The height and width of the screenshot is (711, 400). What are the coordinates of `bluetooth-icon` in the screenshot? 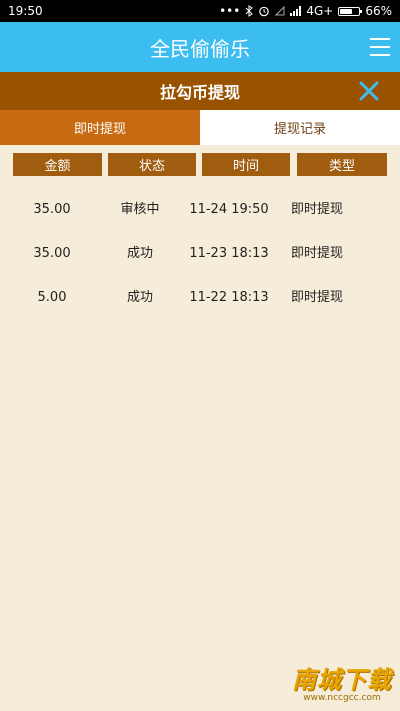 It's located at (249, 11).